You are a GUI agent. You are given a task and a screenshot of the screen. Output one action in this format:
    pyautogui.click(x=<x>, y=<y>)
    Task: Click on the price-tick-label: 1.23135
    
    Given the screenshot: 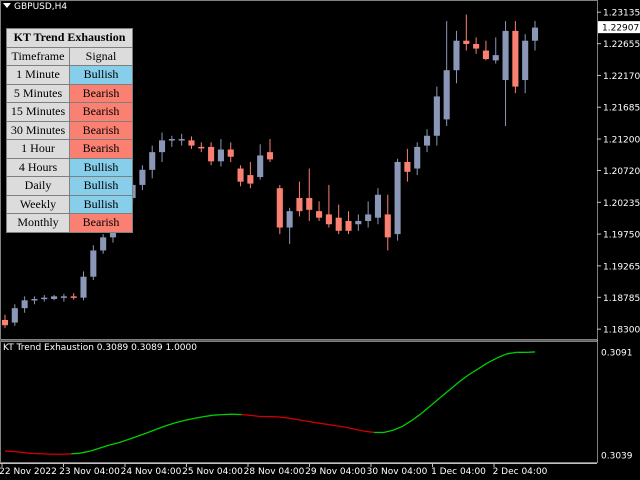 What is the action you would take?
    pyautogui.click(x=621, y=14)
    